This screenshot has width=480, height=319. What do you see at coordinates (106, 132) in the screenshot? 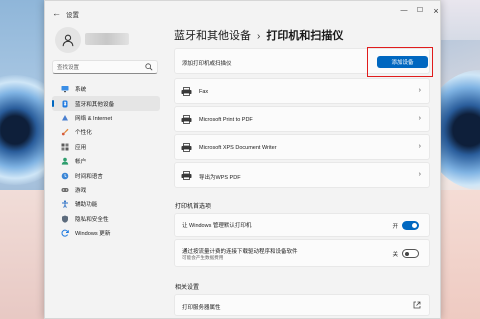
I see `sidebar-item-personalization: 个性化` at bounding box center [106, 132].